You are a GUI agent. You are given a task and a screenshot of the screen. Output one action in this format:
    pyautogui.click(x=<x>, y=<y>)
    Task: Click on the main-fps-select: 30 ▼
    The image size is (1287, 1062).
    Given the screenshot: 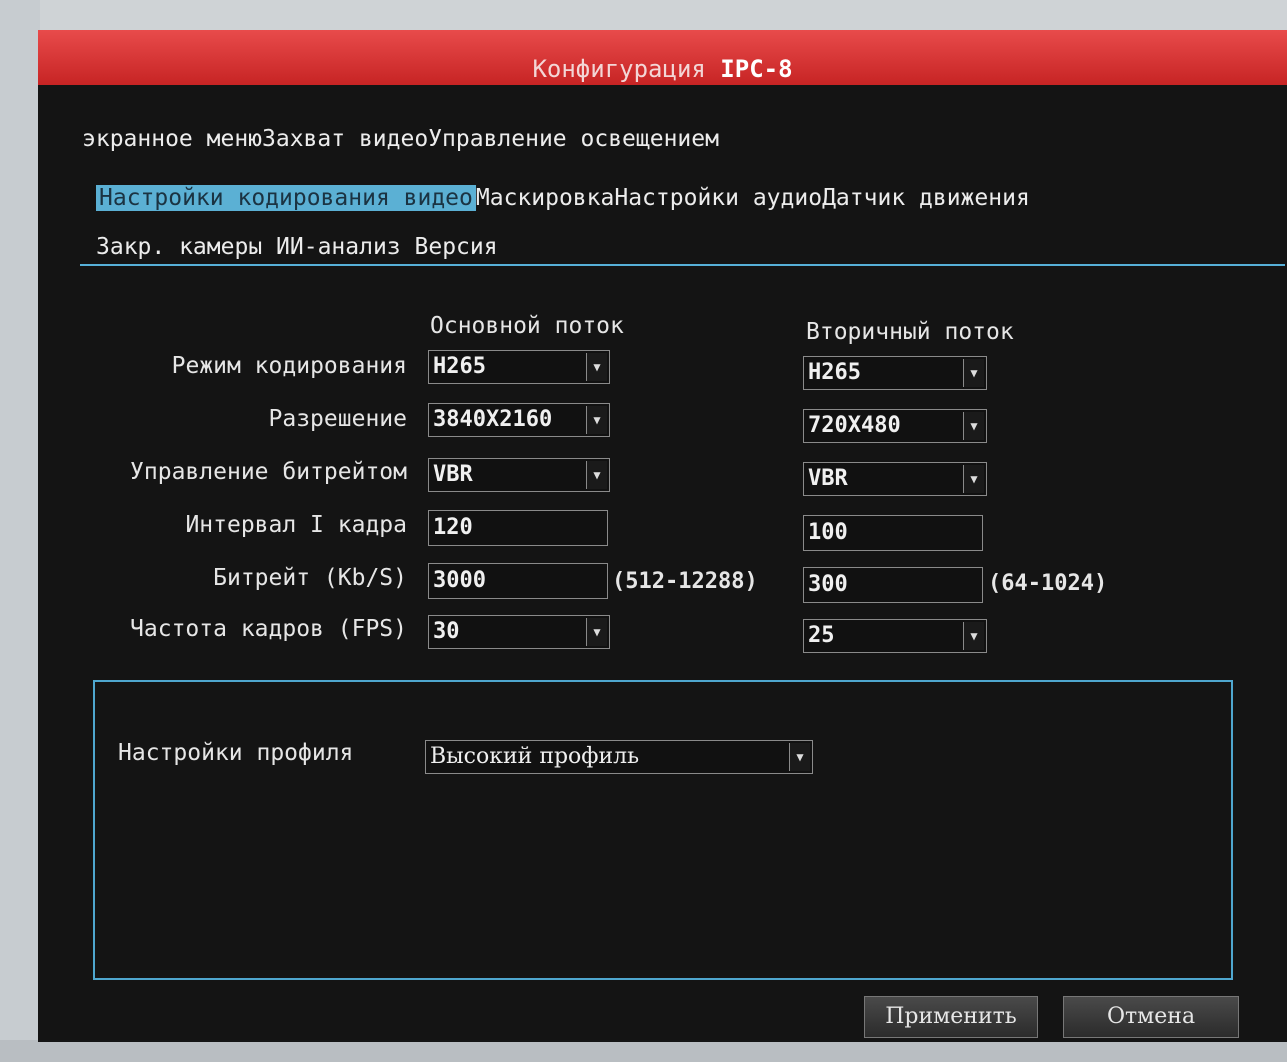 What is the action you would take?
    pyautogui.click(x=519, y=632)
    